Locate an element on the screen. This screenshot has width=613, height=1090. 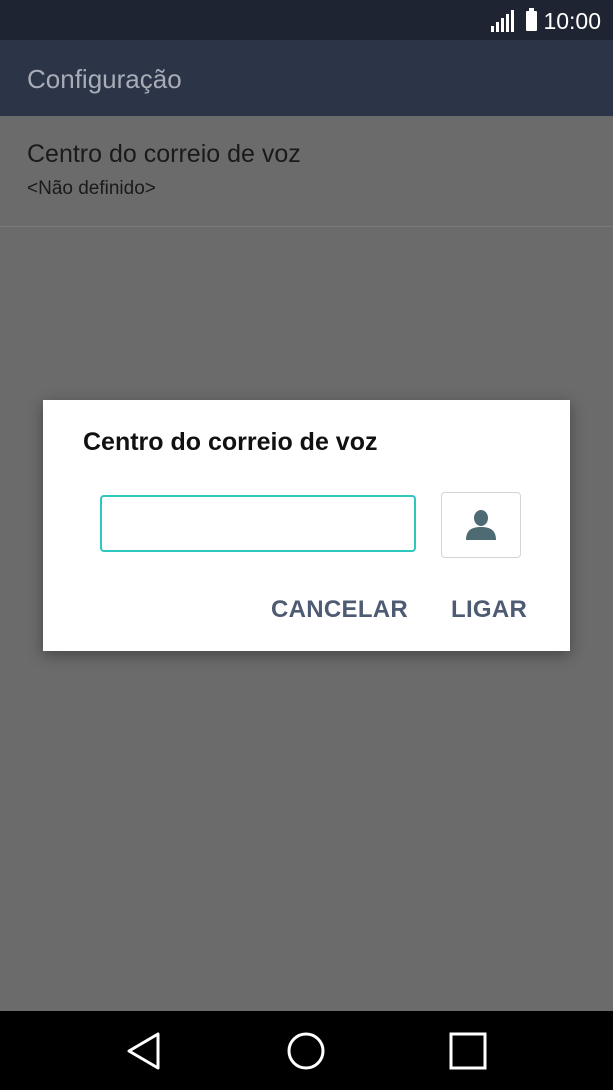
battery-icon is located at coordinates (532, 19).